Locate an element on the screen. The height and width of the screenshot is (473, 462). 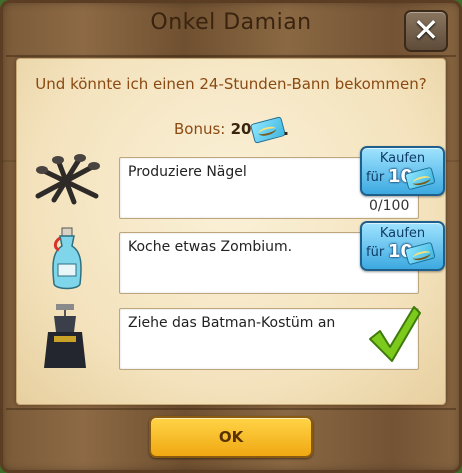
dialog-title: Onkel Damian is located at coordinates (231, 22).